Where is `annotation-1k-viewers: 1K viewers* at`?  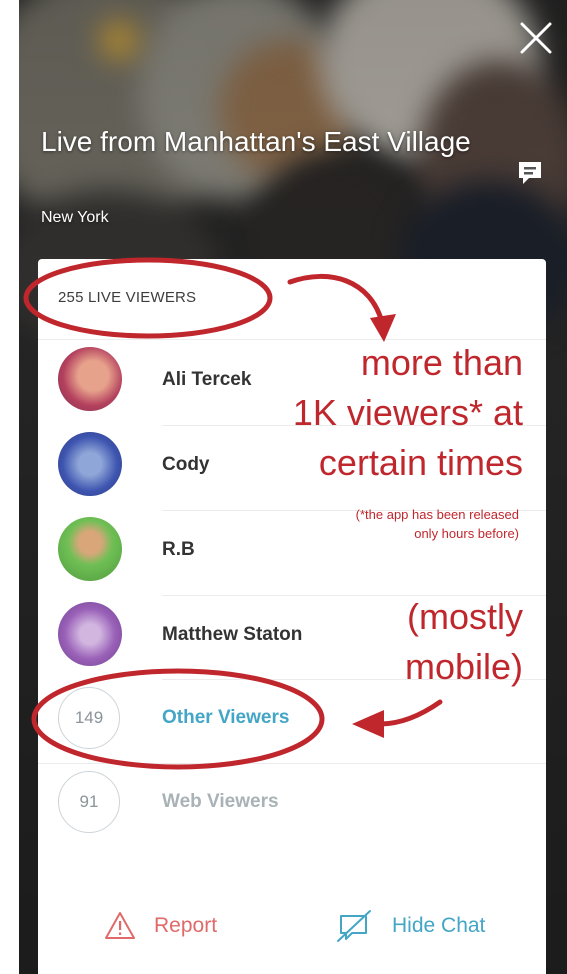 annotation-1k-viewers: 1K viewers* at is located at coordinates (407, 412).